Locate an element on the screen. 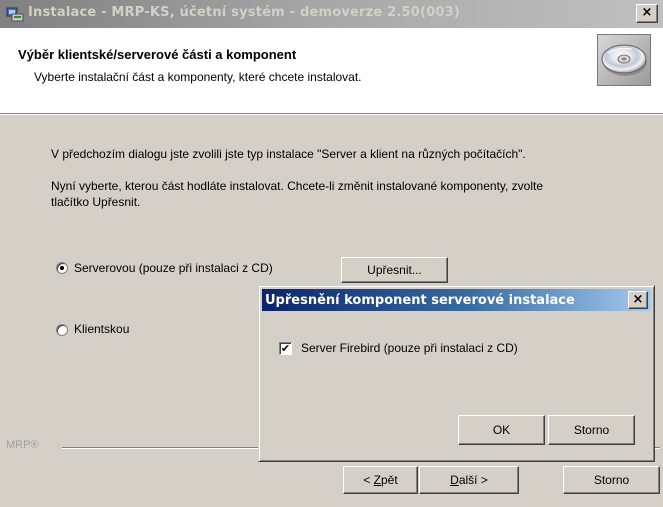 The image size is (663, 507). back-button-label: < Zpět is located at coordinates (380, 480).